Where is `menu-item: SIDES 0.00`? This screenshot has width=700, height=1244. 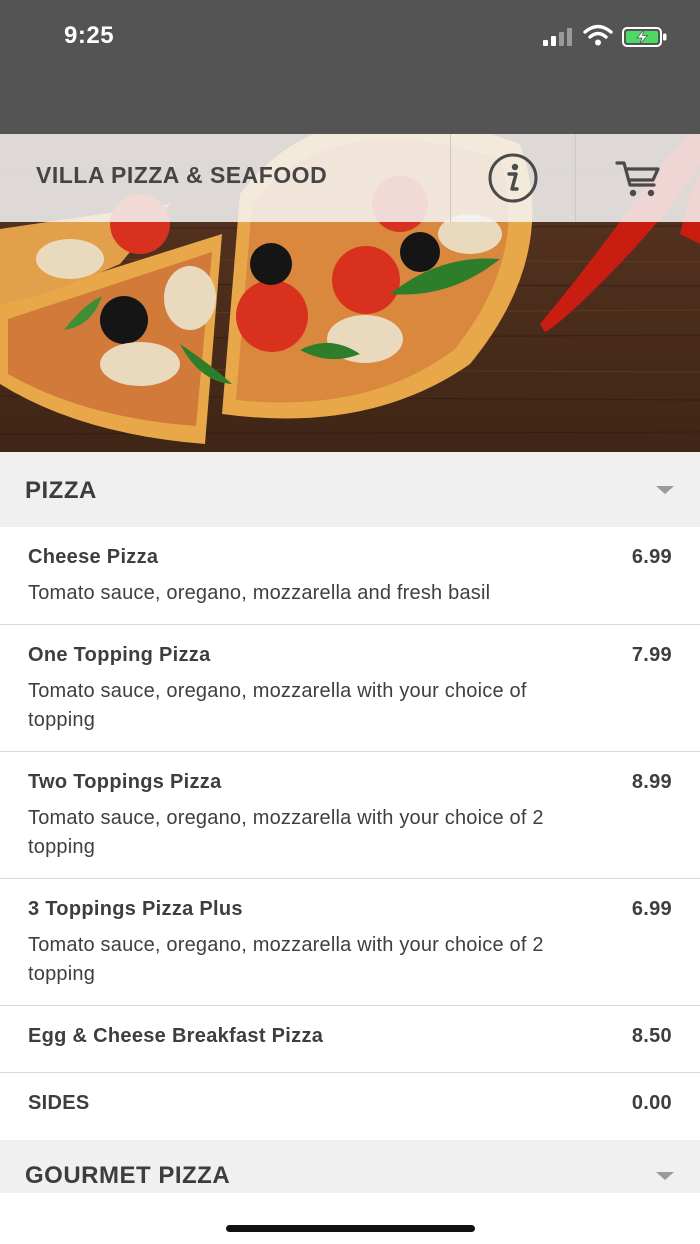
menu-item: SIDES 0.00 is located at coordinates (350, 1106).